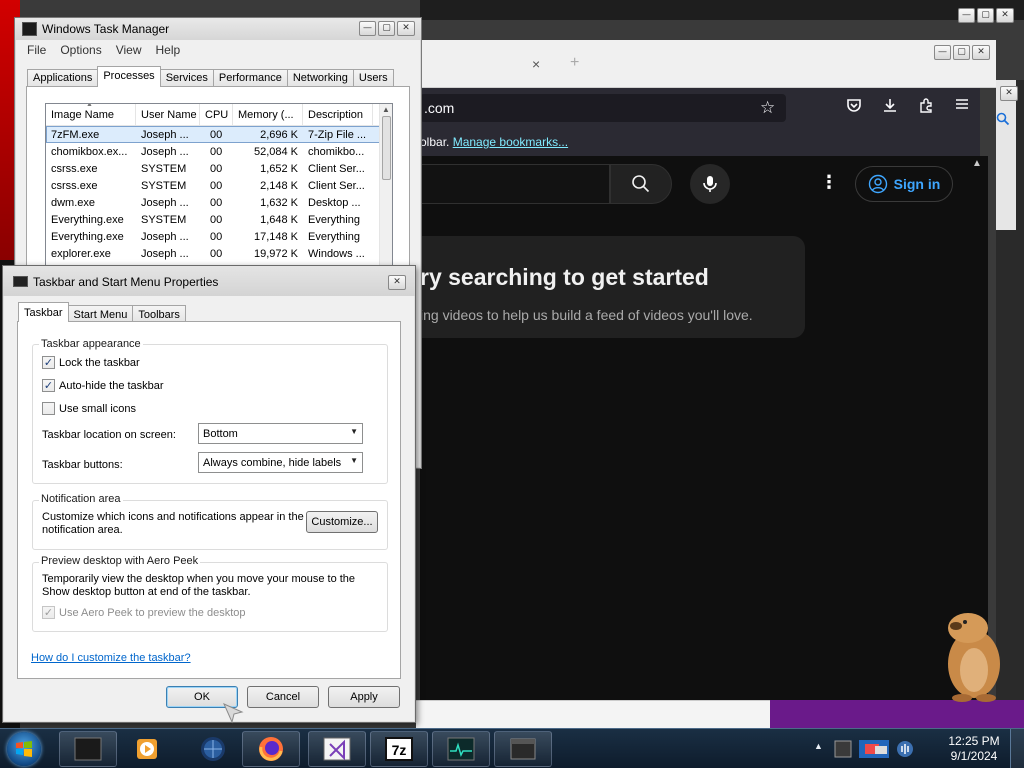 Image resolution: width=1024 pixels, height=768 pixels. What do you see at coordinates (373, 78) in the screenshot?
I see `tab-users: Users` at bounding box center [373, 78].